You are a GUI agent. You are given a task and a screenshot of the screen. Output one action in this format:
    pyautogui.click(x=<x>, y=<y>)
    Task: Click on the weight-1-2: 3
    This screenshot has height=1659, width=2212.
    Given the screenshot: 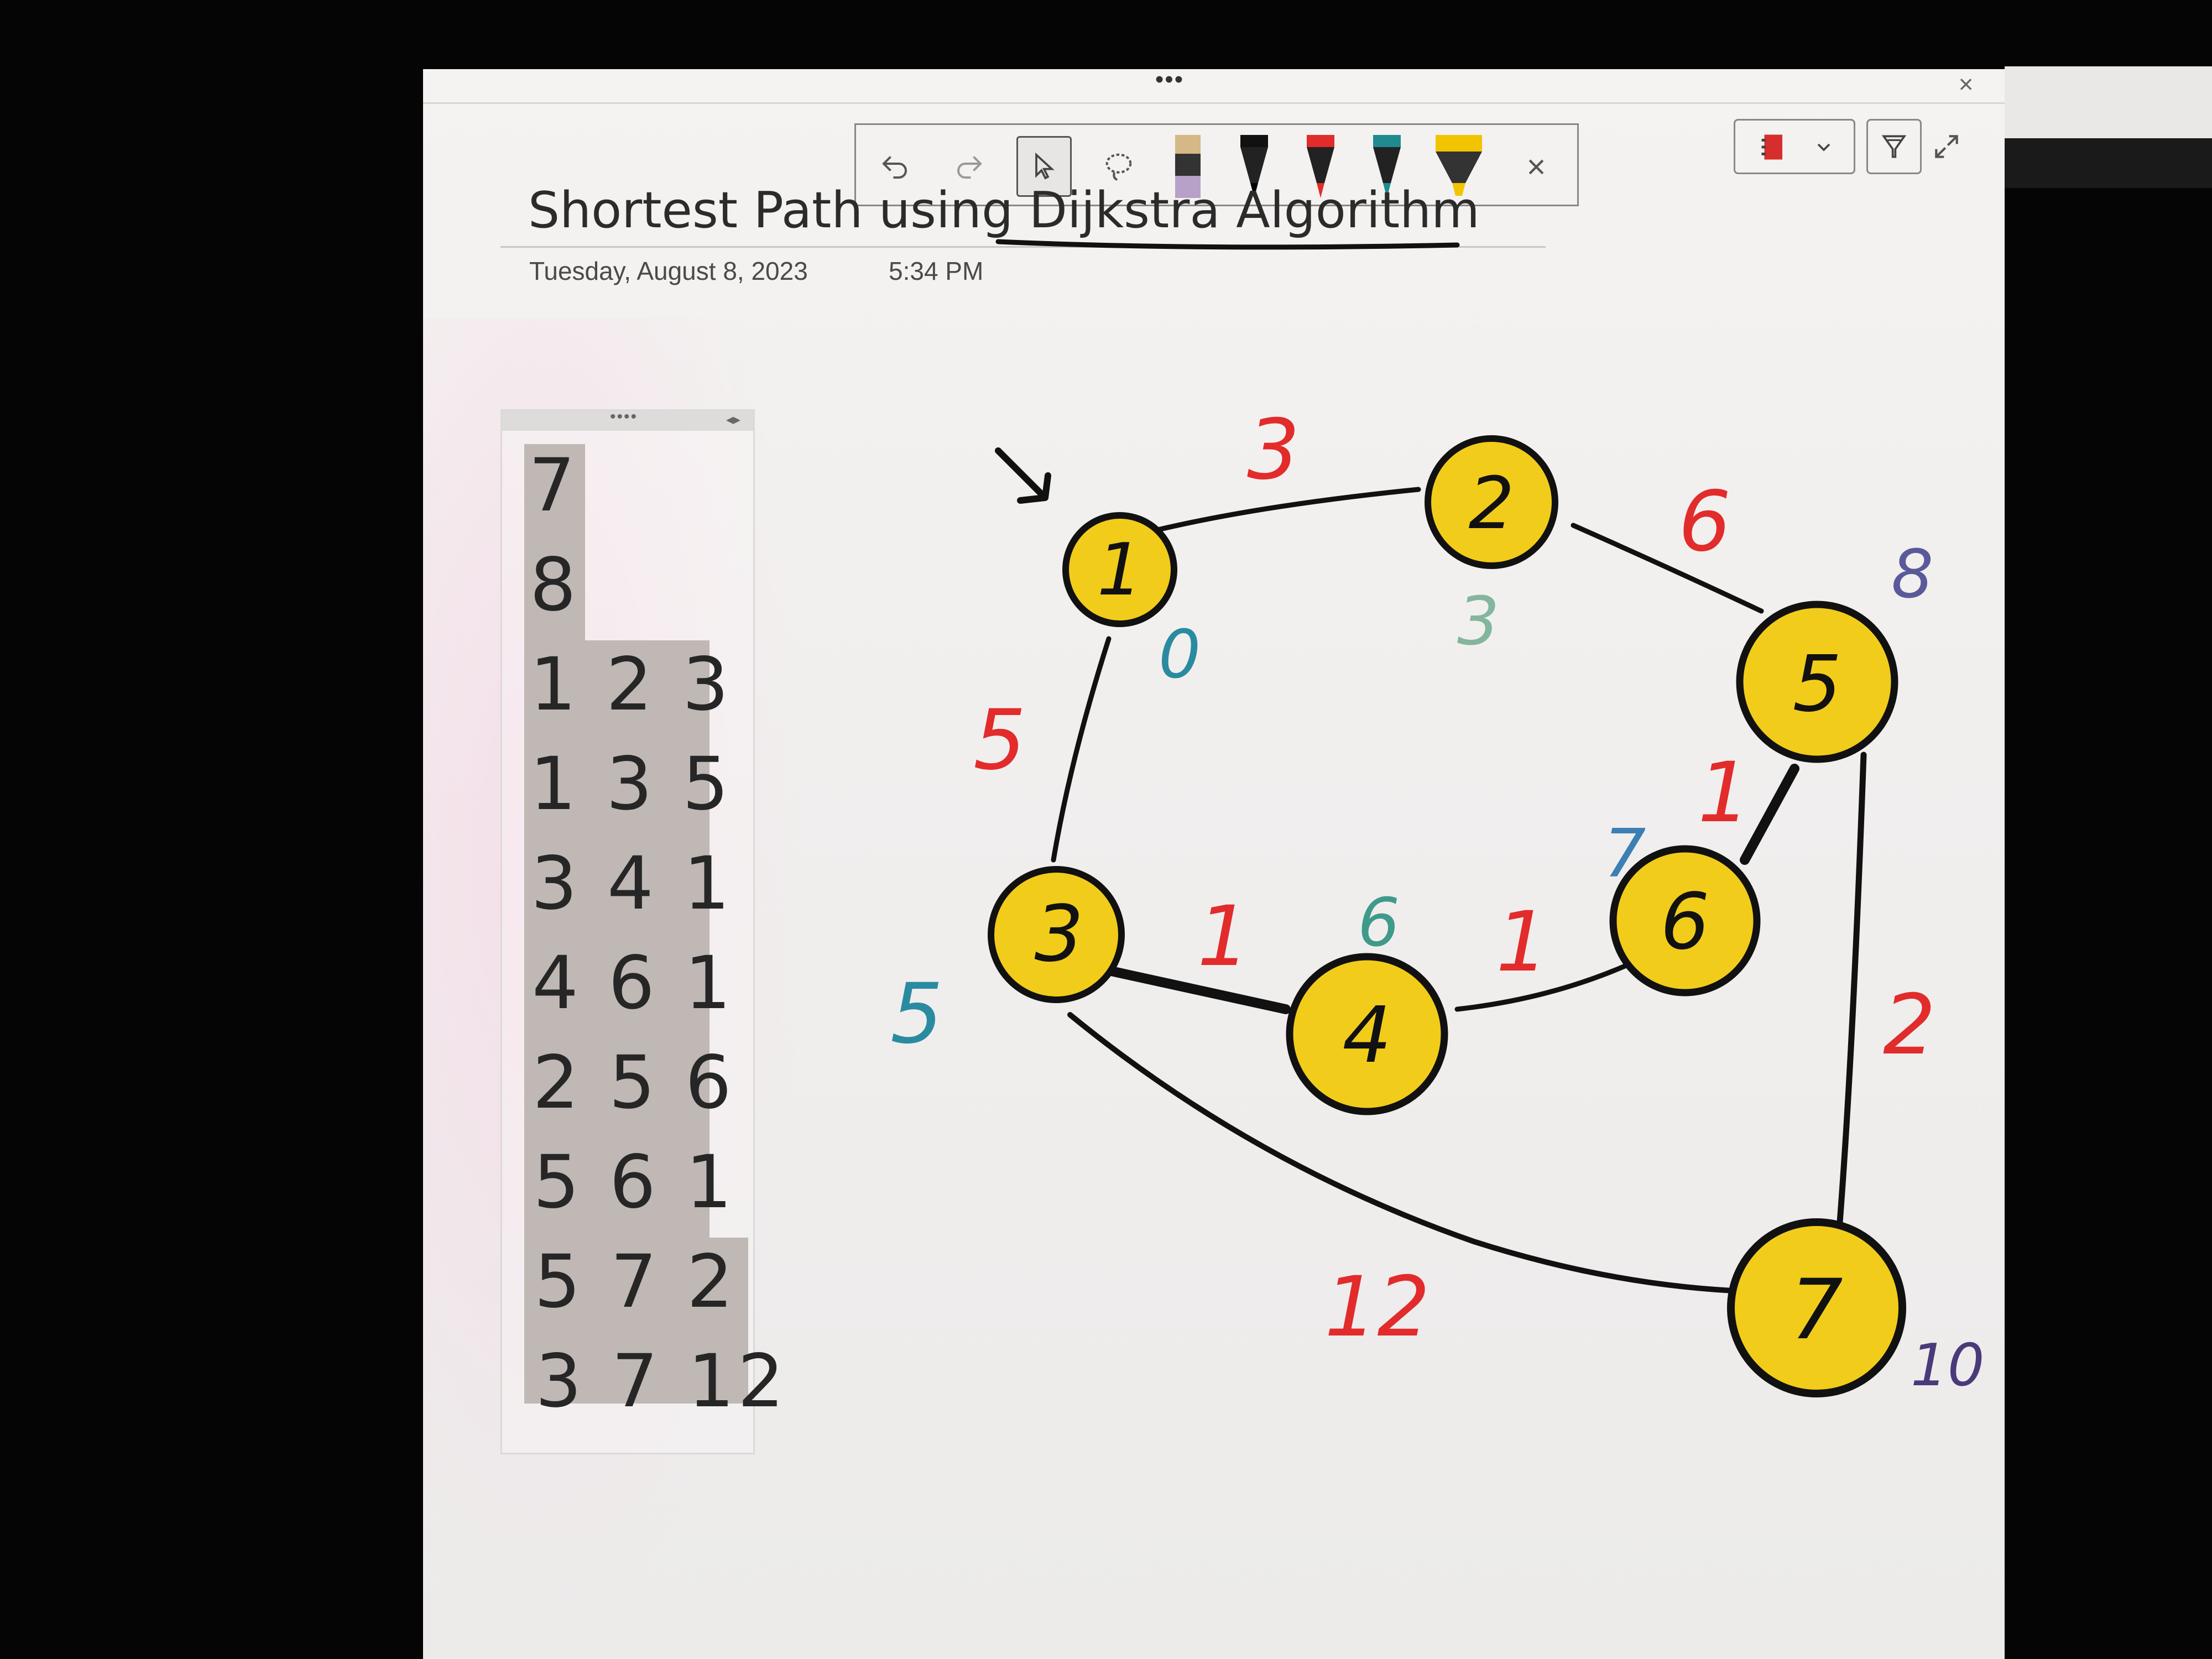 What is the action you would take?
    pyautogui.click(x=1274, y=450)
    